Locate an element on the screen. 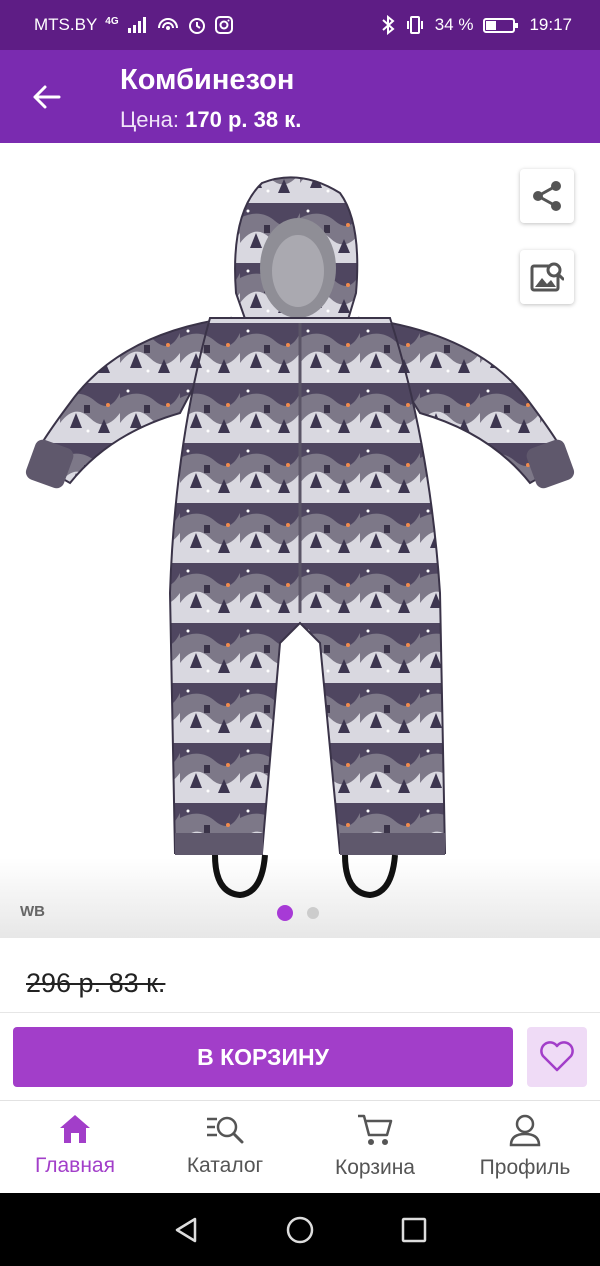 The width and height of the screenshot is (600, 1266). system-navigation-bar is located at coordinates (300, 1229).